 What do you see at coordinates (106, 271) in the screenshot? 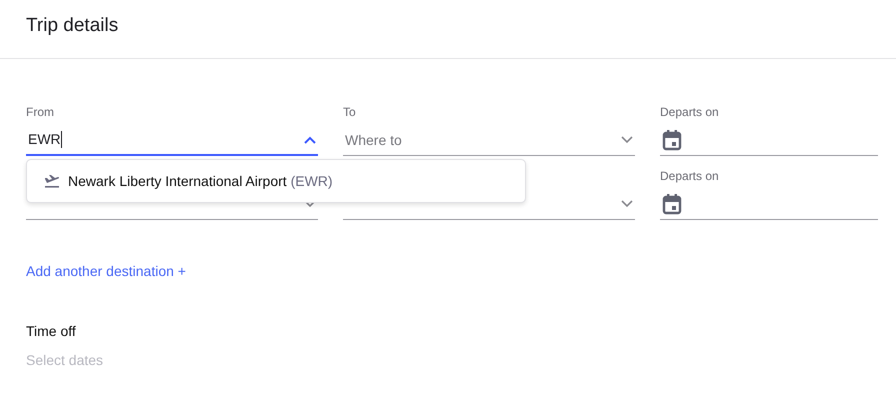
I see `add-destination-link: Add another destination +` at bounding box center [106, 271].